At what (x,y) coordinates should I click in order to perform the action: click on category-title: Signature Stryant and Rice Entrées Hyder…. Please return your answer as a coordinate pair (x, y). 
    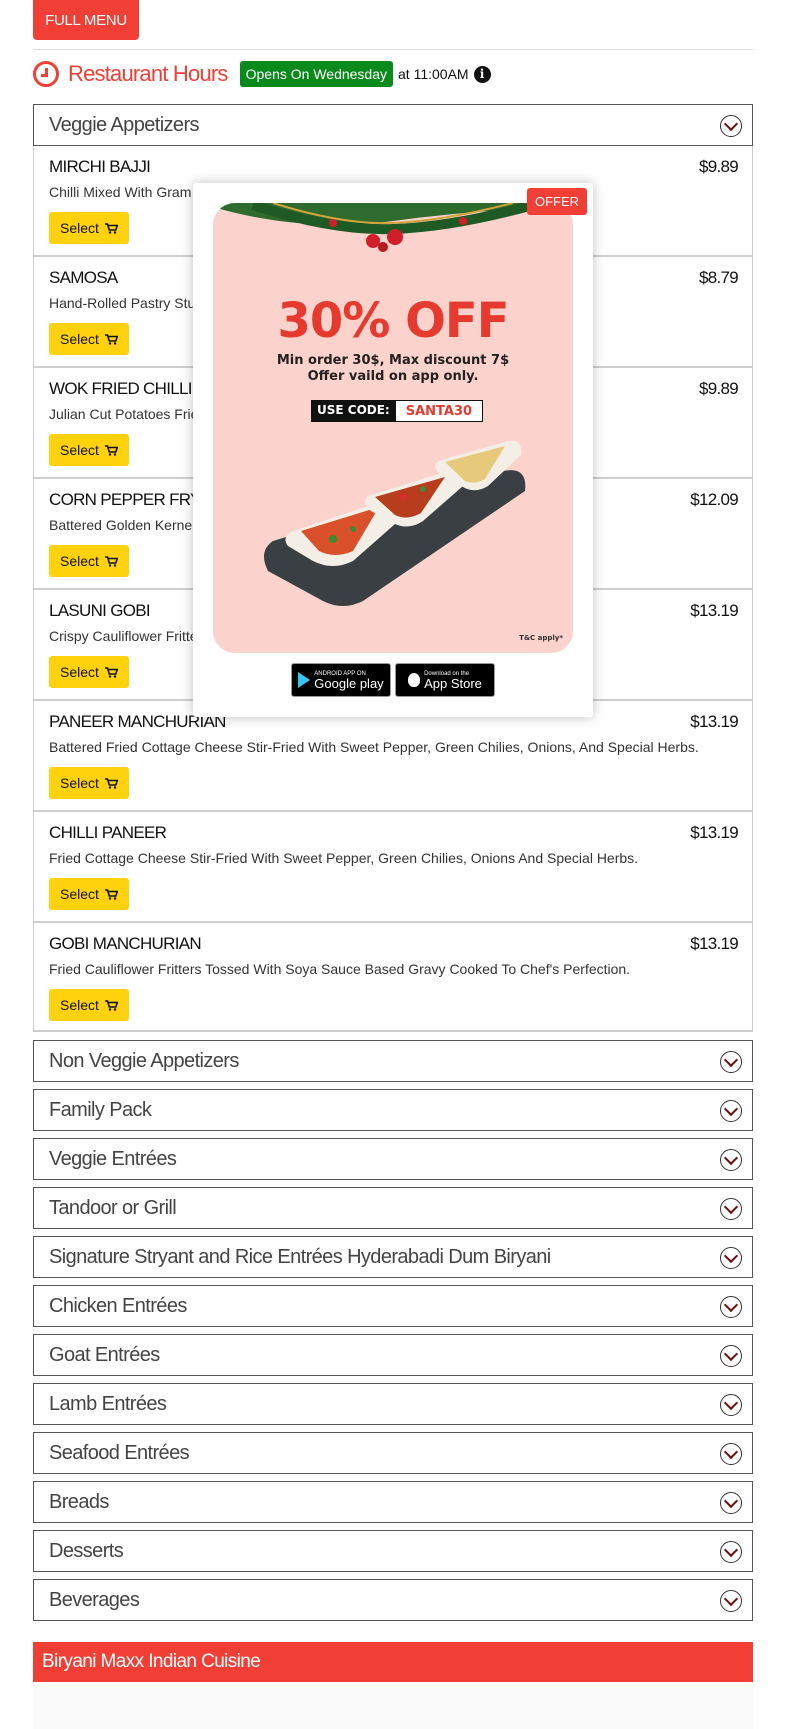
    Looking at the image, I should click on (300, 1256).